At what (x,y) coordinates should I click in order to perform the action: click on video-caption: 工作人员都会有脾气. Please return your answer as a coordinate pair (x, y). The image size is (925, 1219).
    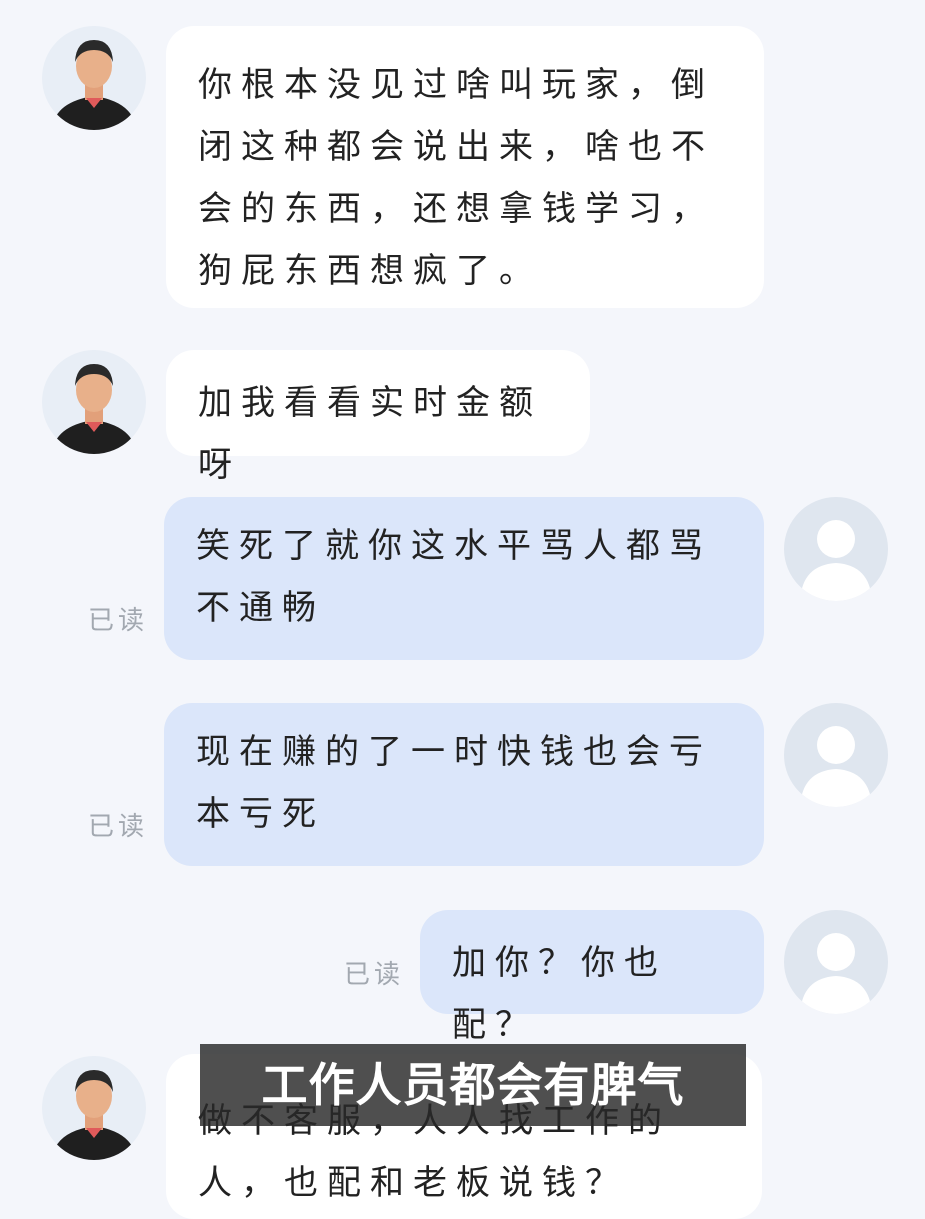
    Looking at the image, I should click on (473, 1085).